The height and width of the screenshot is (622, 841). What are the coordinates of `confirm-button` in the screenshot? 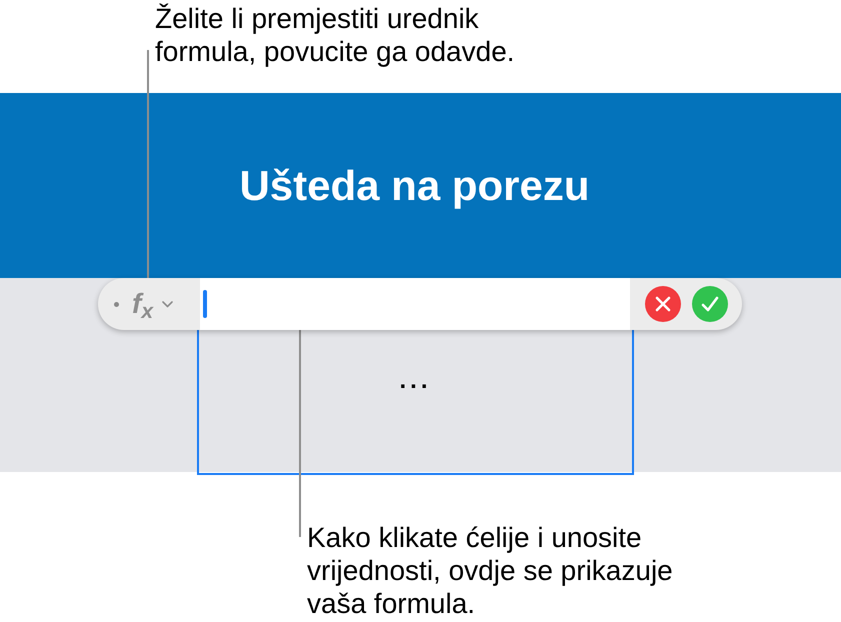 It's located at (710, 304).